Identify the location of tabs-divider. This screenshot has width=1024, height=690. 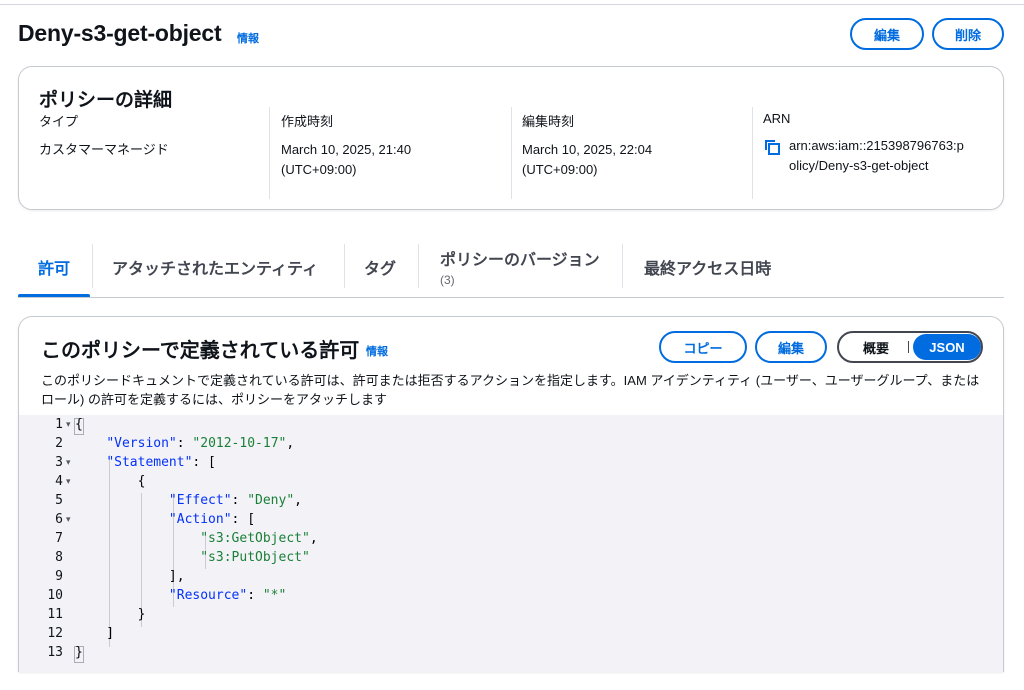
(511, 297).